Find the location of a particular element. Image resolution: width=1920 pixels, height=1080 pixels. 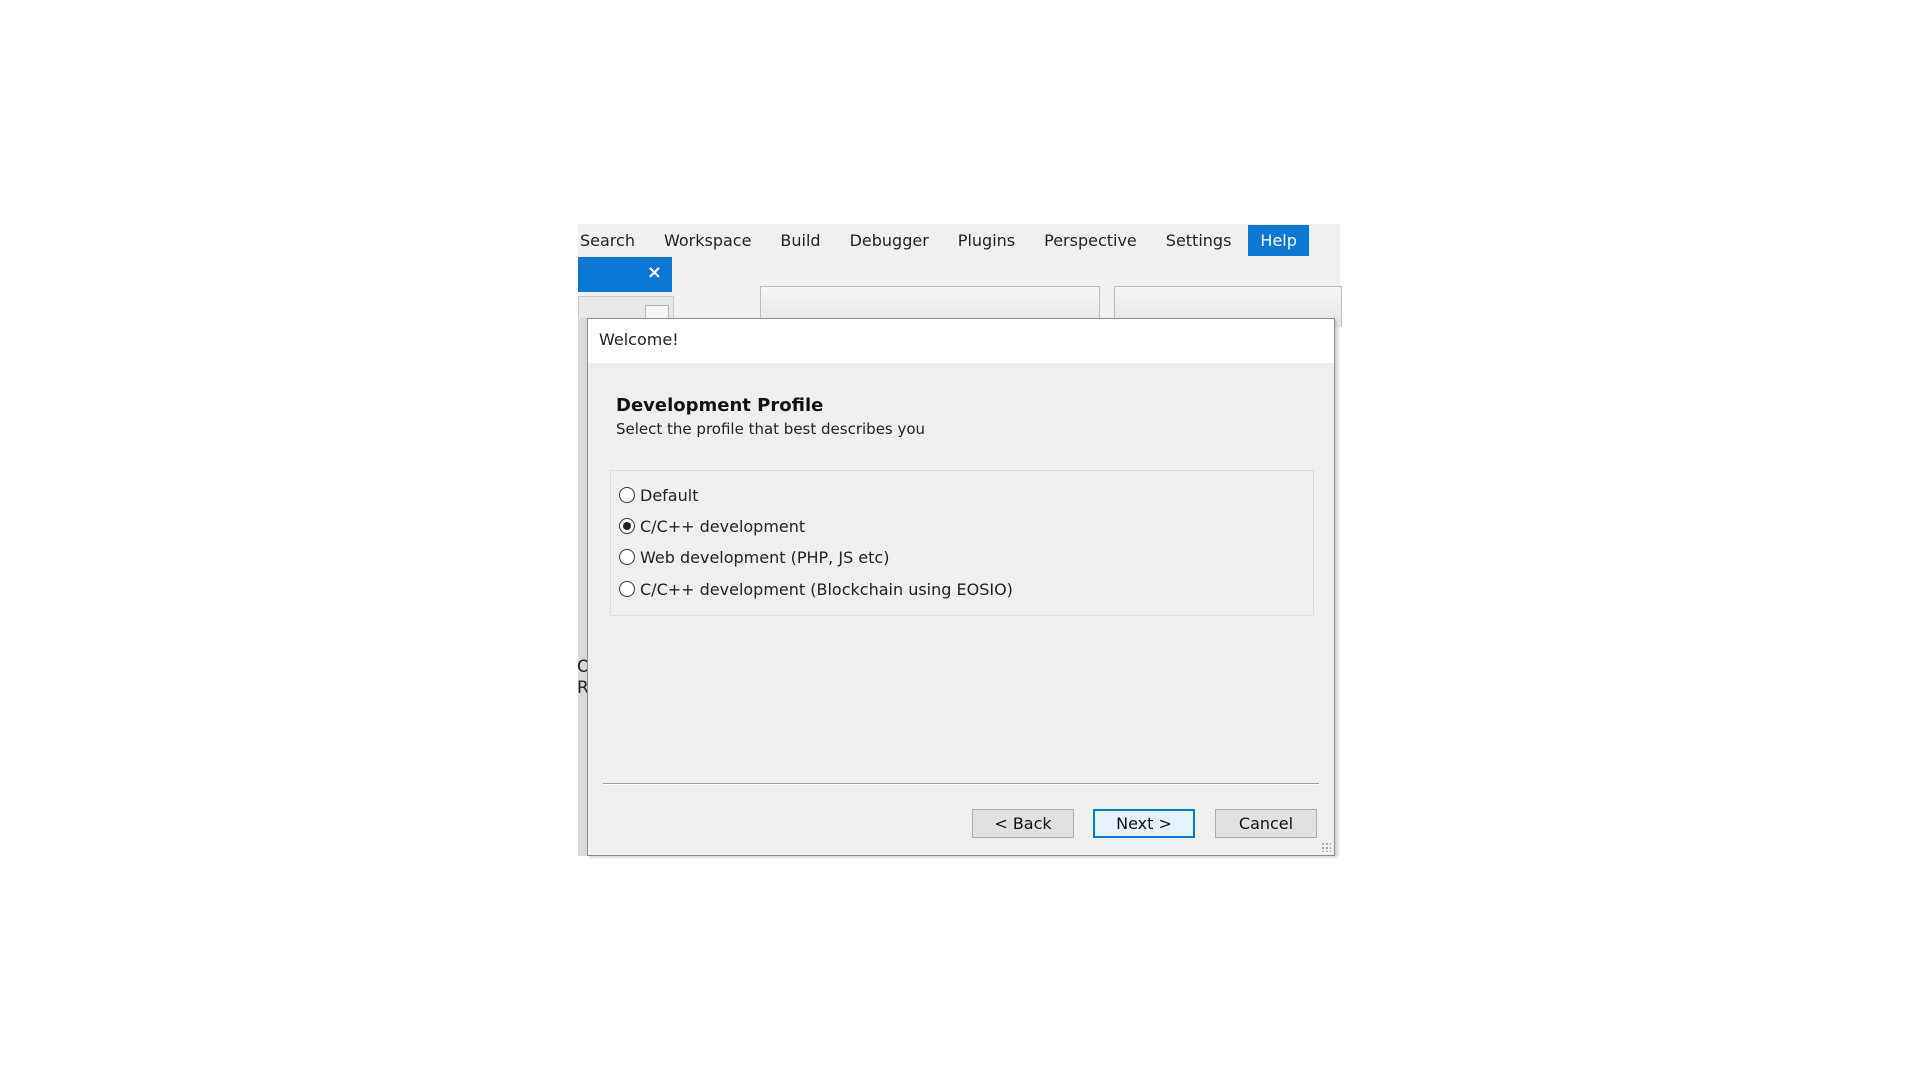

page-title: Development Profile is located at coordinates (720, 405).